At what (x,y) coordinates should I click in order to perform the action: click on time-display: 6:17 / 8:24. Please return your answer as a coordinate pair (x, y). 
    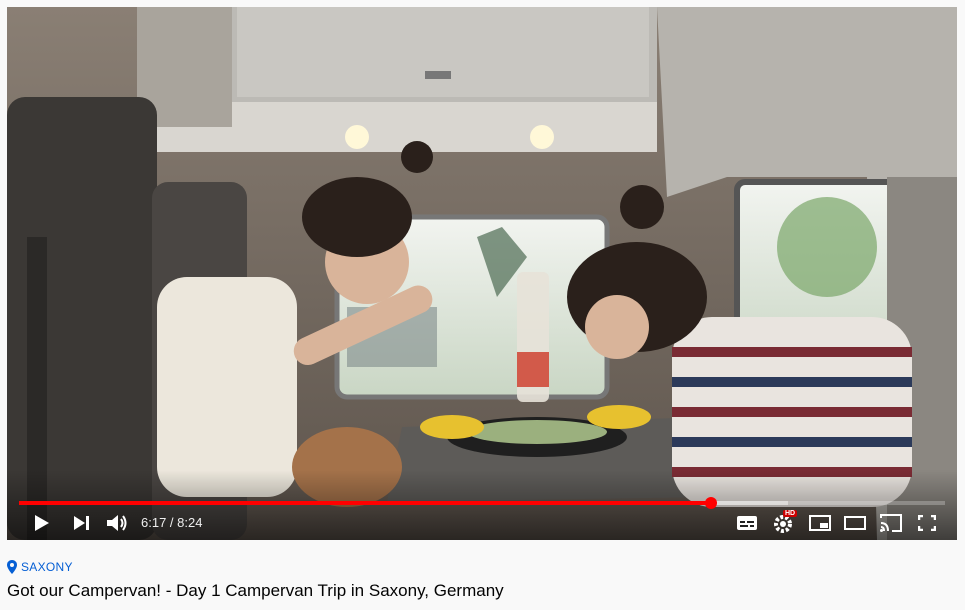
    Looking at the image, I should click on (171, 522).